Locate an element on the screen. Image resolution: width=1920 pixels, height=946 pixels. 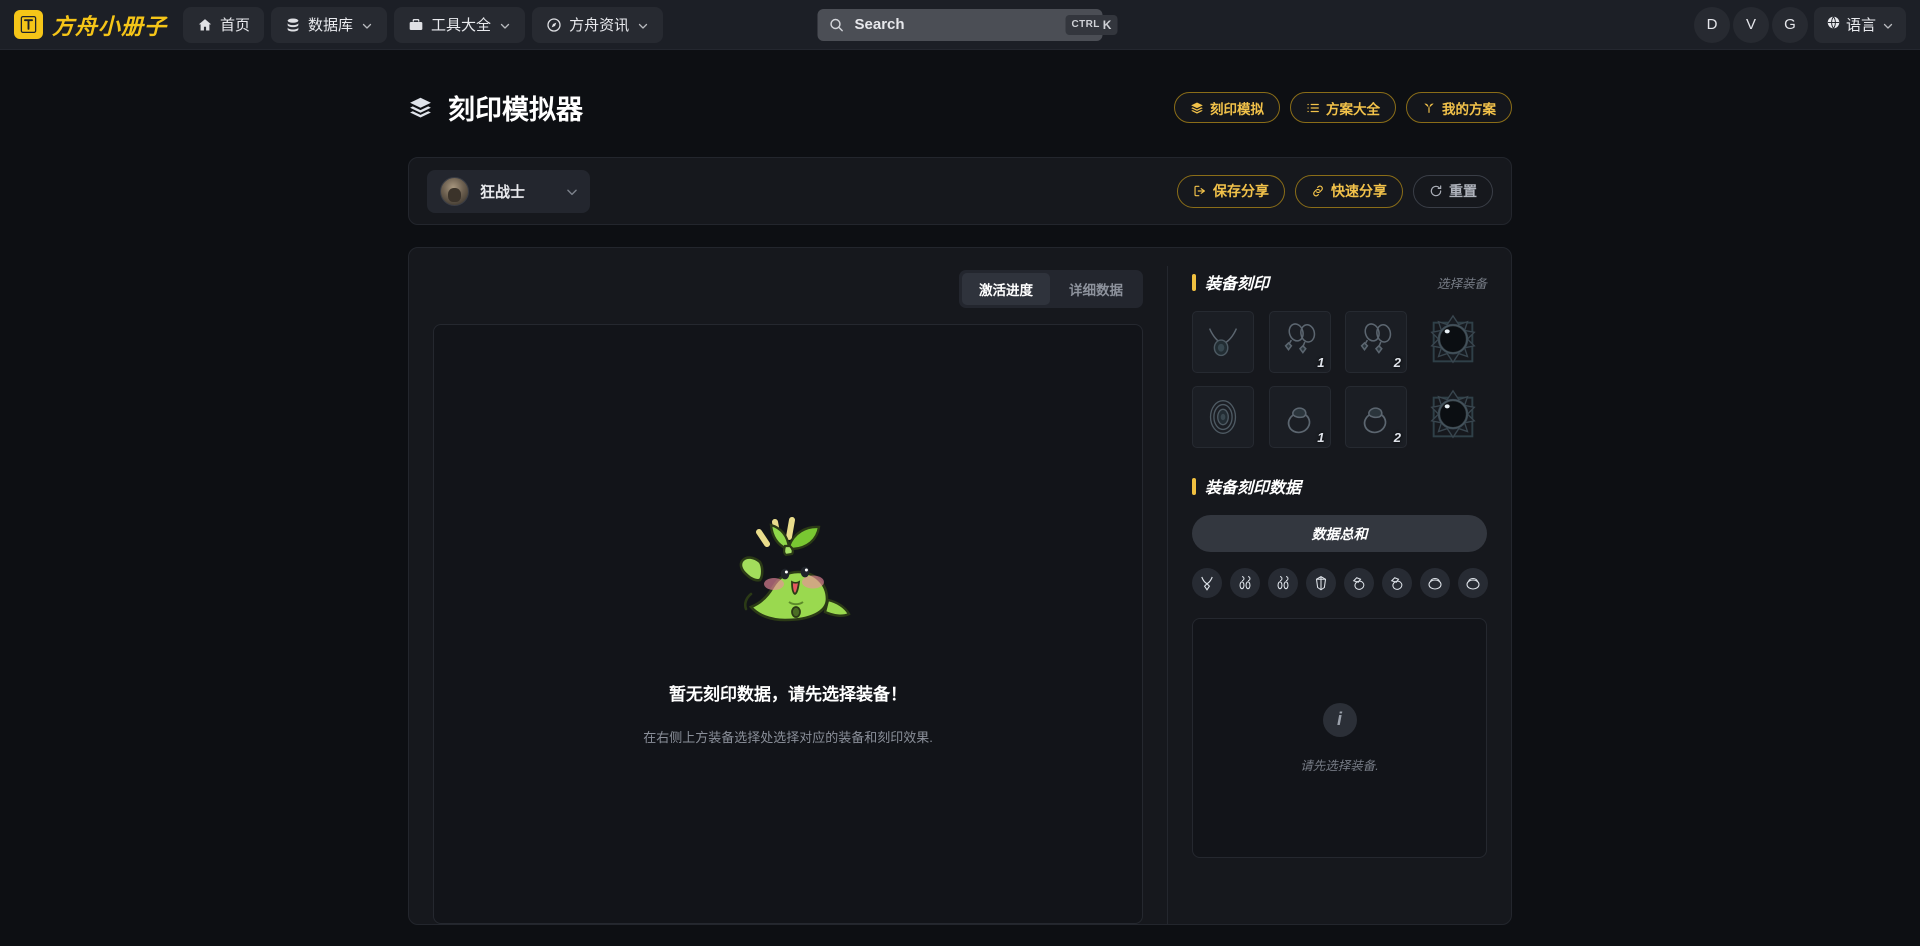
nav-item-tools-label: 工具大全 is located at coordinates (461, 25).